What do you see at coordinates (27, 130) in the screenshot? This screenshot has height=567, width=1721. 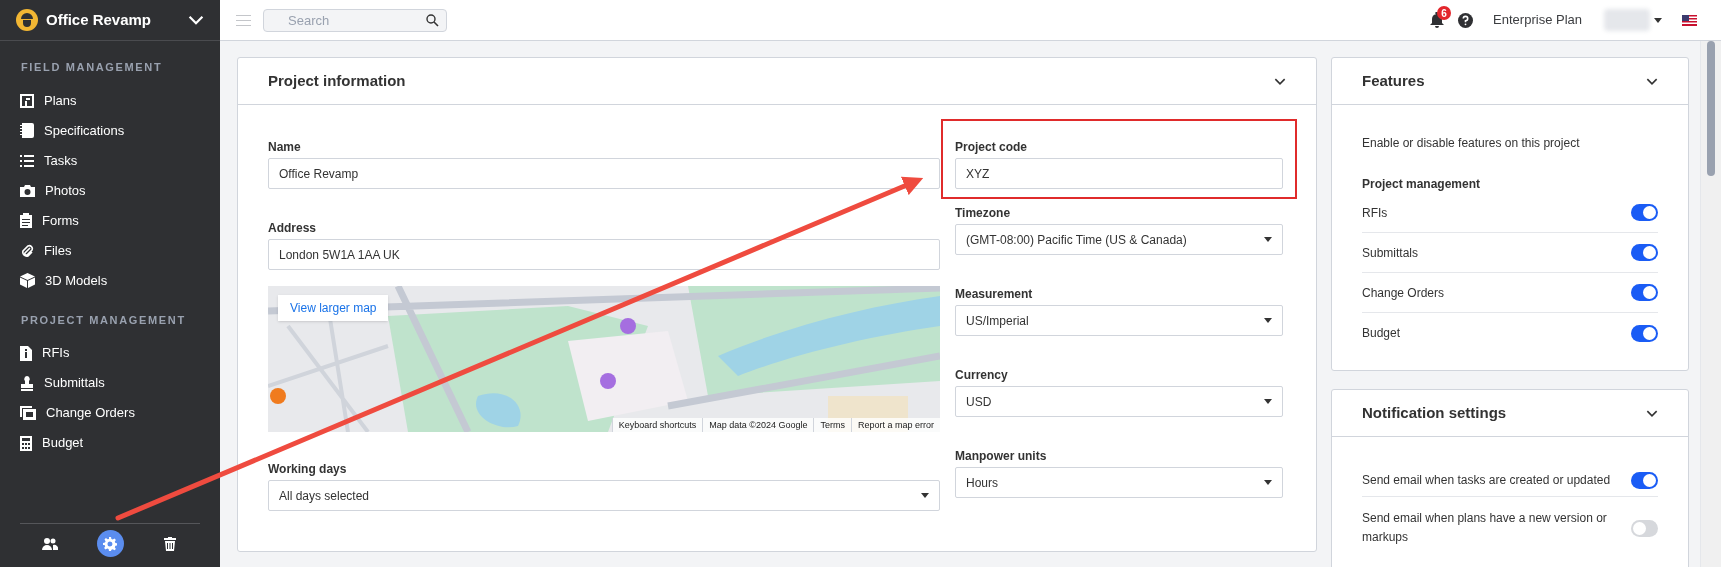 I see `notebook-icon` at bounding box center [27, 130].